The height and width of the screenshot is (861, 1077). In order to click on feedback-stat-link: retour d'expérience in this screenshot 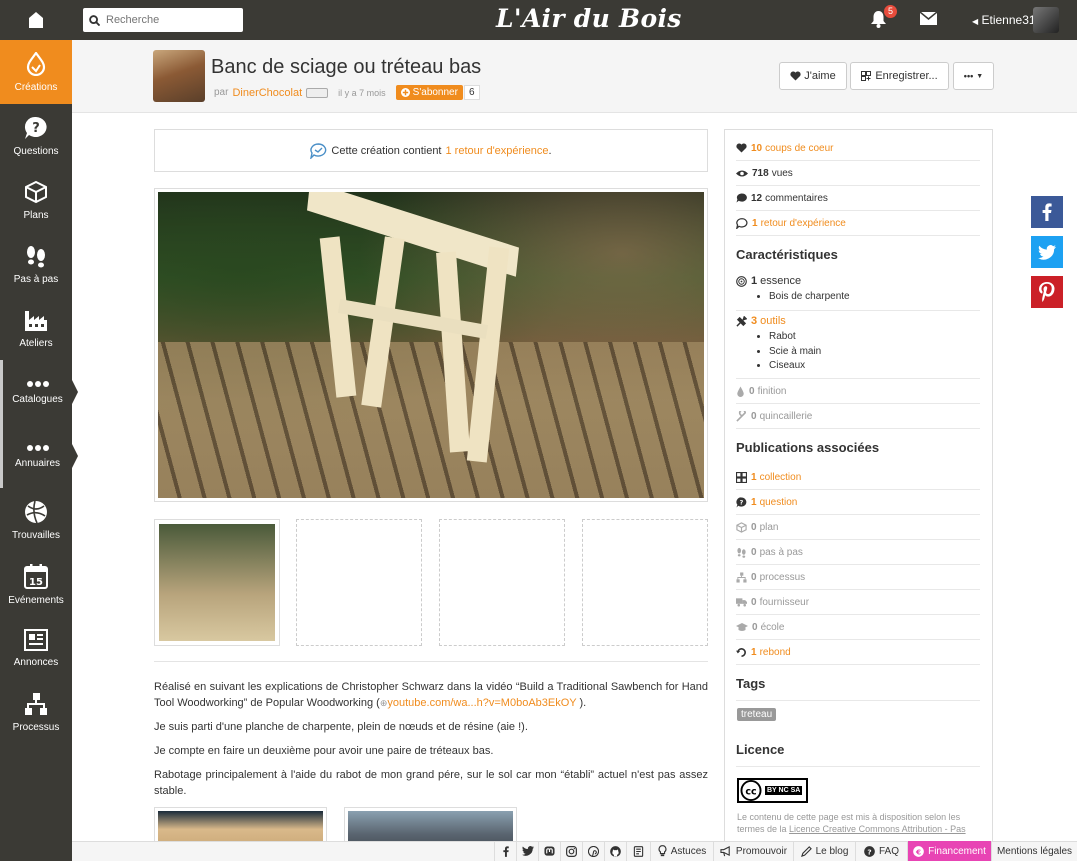, I will do `click(803, 223)`.